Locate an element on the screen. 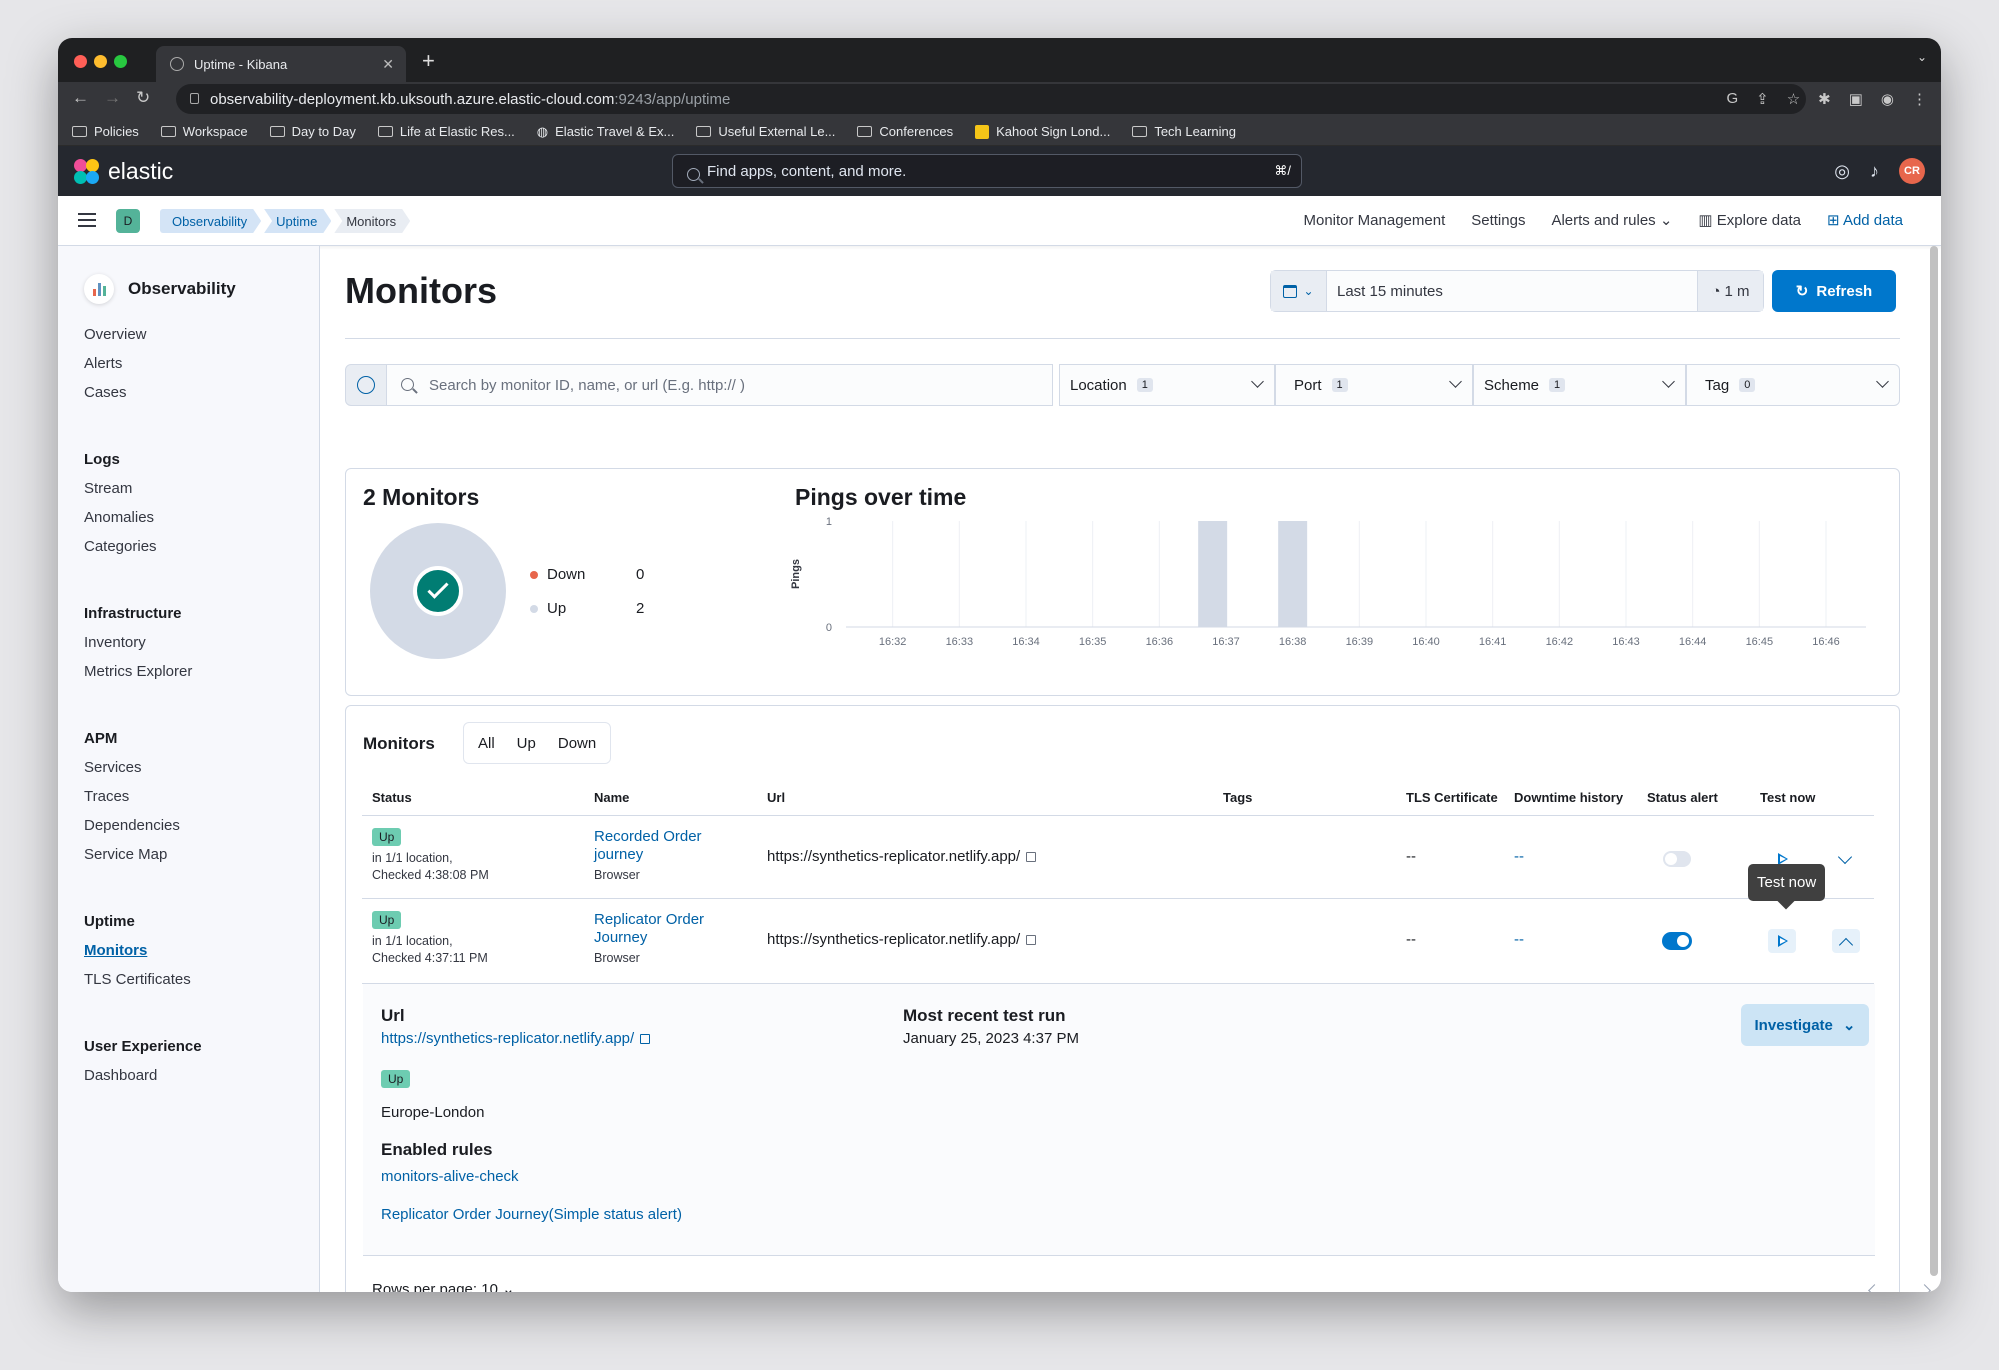  bookmark: Tech Learning is located at coordinates (1184, 131).